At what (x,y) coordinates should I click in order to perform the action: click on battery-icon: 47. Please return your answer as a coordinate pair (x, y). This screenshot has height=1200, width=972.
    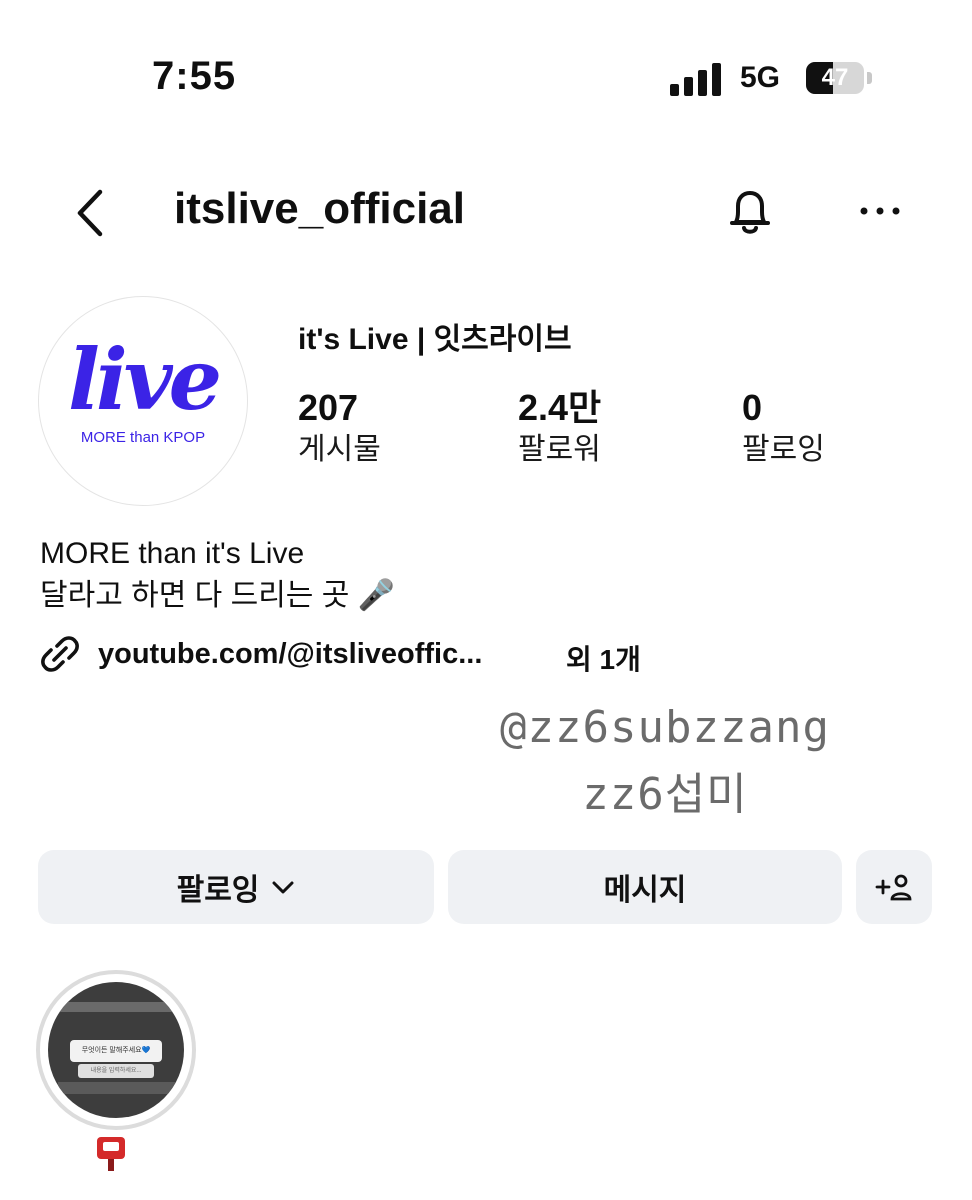
    Looking at the image, I should click on (835, 78).